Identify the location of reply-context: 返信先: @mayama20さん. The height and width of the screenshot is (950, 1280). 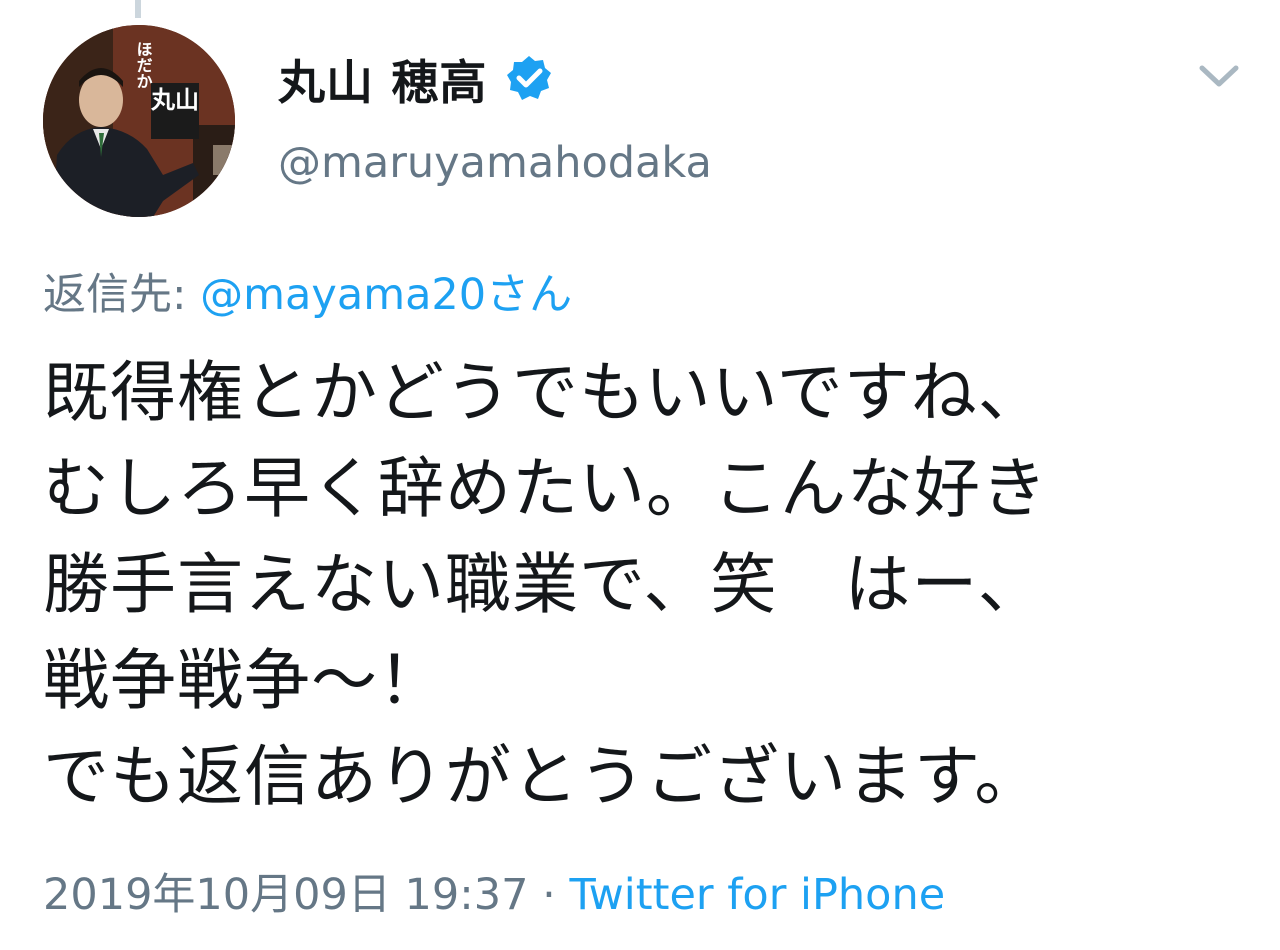
(307, 291).